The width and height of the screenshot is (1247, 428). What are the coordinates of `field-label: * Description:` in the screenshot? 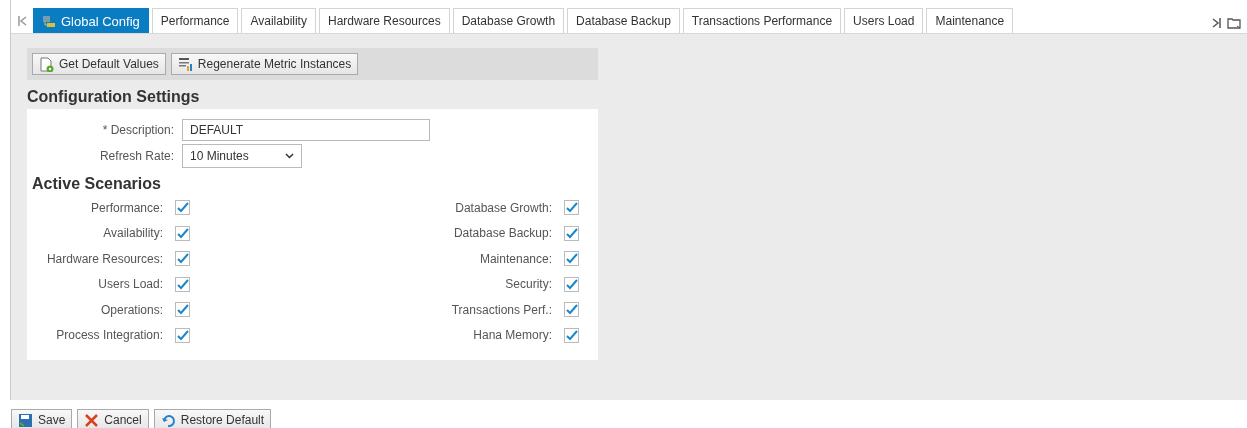 It's located at (138, 130).